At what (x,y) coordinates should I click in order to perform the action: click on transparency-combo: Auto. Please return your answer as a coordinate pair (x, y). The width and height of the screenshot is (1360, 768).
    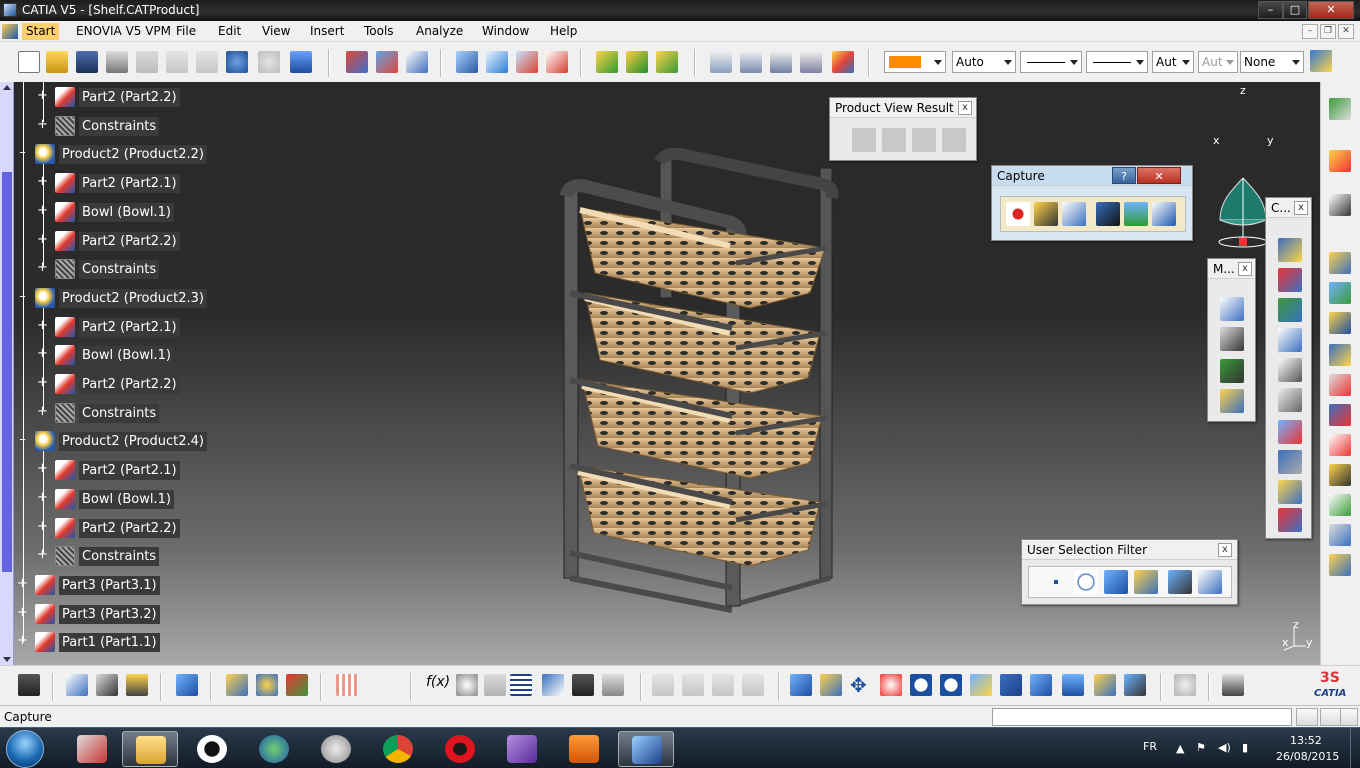
    Looking at the image, I should click on (984, 62).